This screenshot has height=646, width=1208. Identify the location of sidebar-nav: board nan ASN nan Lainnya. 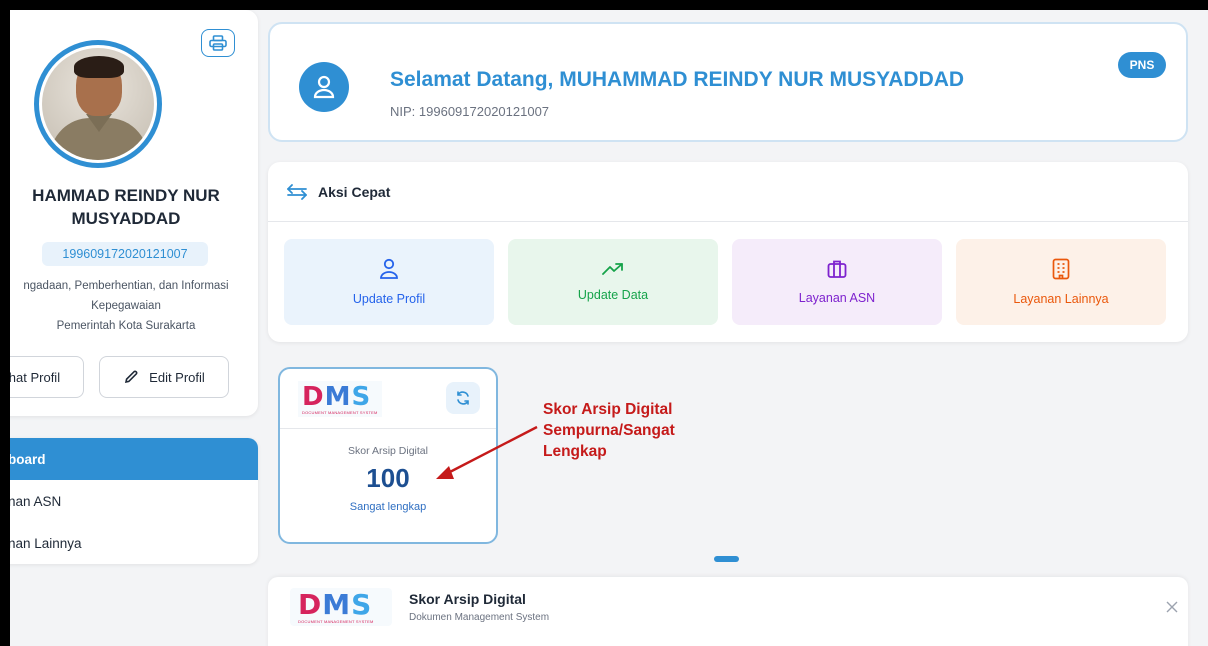
(134, 501).